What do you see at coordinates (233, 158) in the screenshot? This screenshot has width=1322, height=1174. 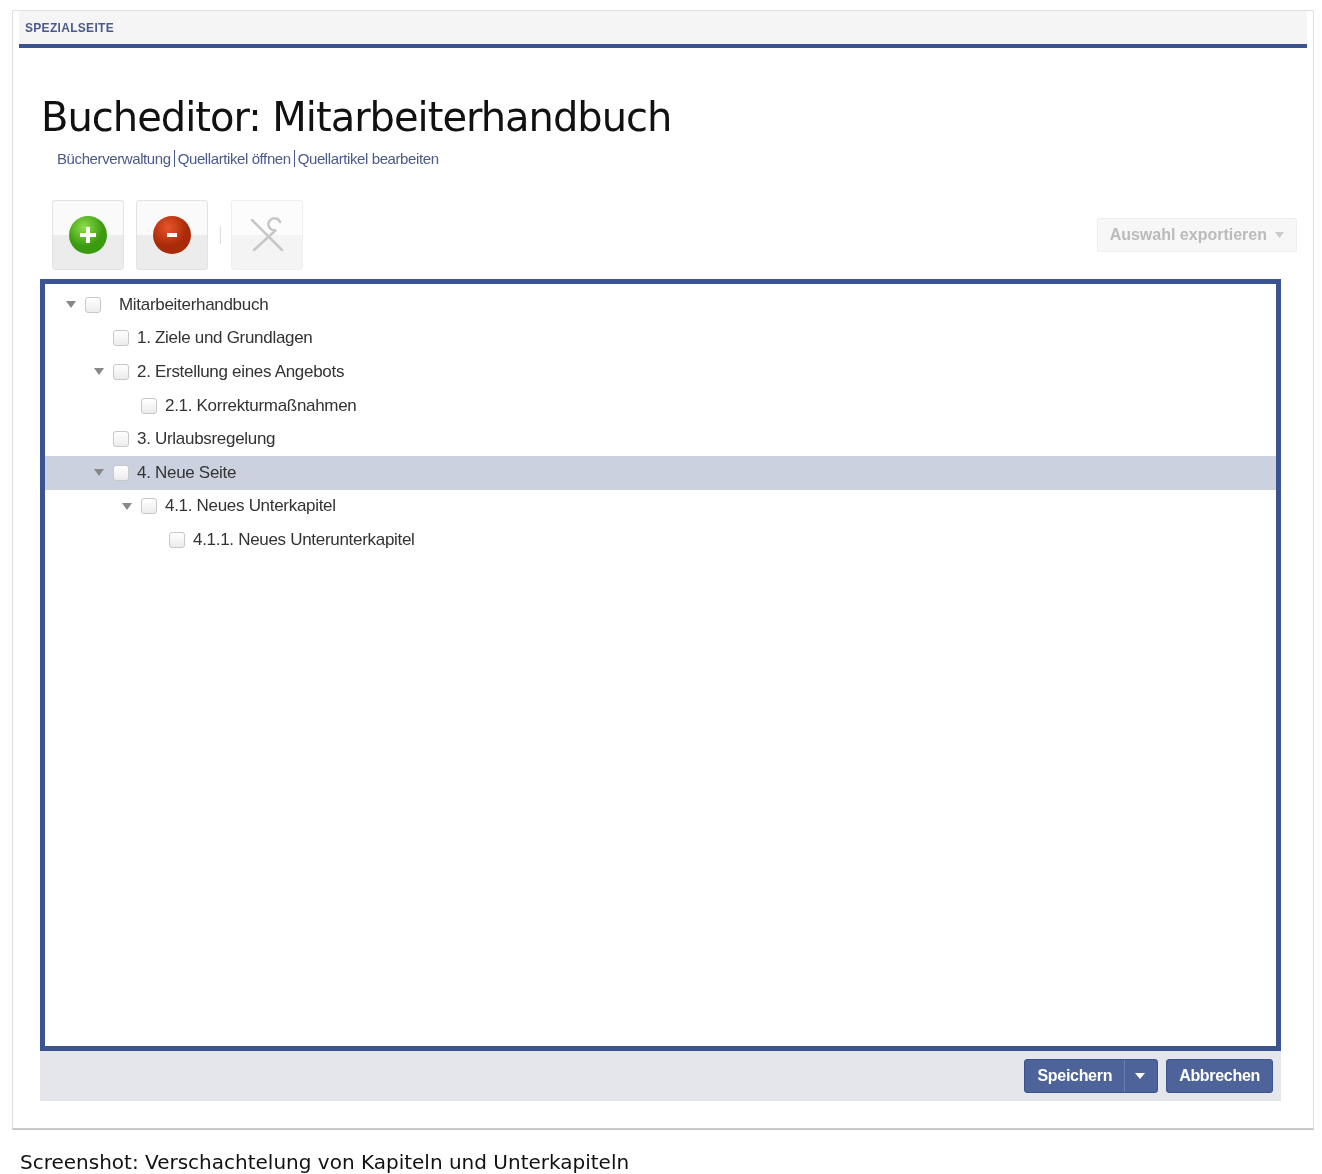 I see `link: Quellartikel öffnen` at bounding box center [233, 158].